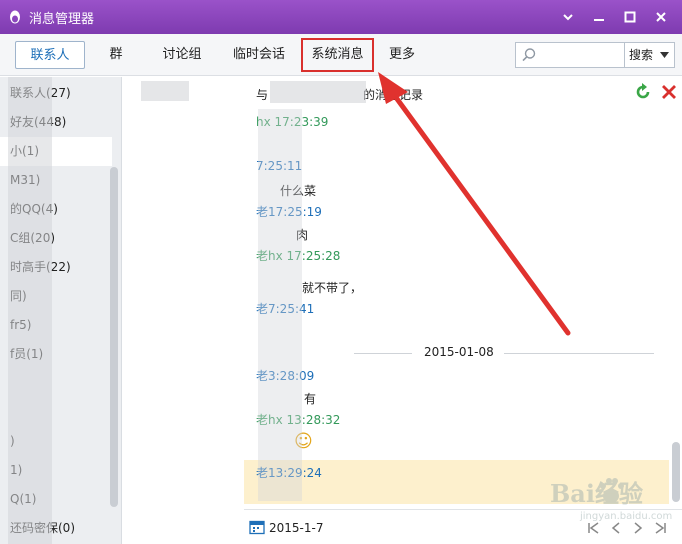 This screenshot has width=682, height=544. I want to click on chat-header-prefix: 与, so click(262, 95).